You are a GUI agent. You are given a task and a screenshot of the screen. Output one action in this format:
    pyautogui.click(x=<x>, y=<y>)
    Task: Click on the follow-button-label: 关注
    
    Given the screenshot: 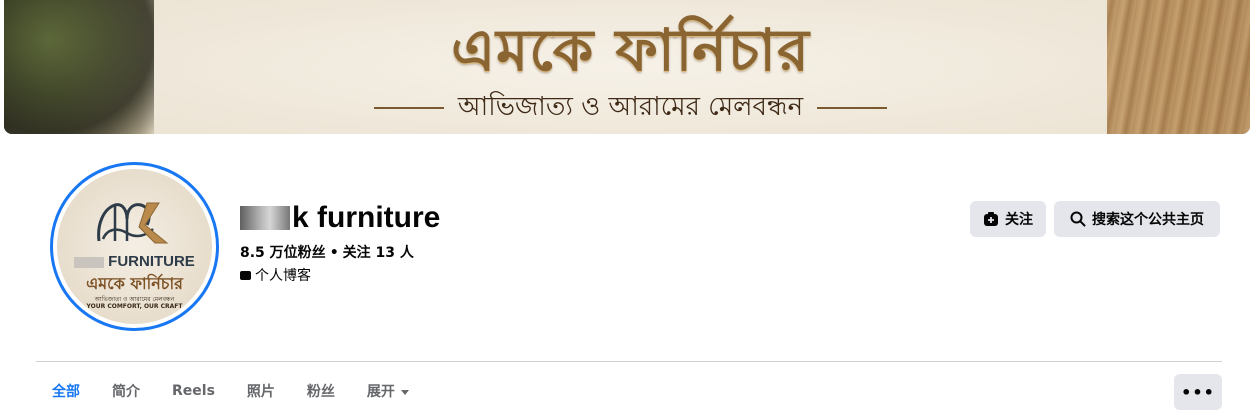 What is the action you would take?
    pyautogui.click(x=1019, y=220)
    